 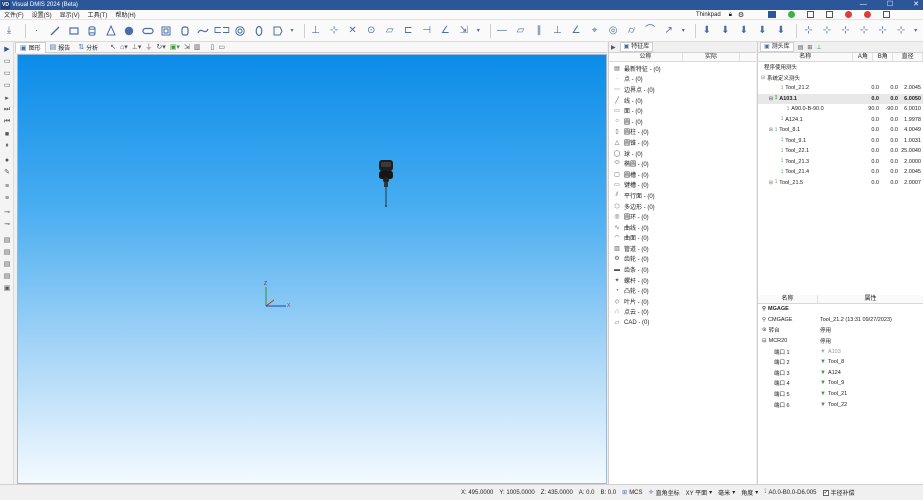 What do you see at coordinates (520, 31) in the screenshot?
I see `tolerance-flatness-icon: ▱` at bounding box center [520, 31].